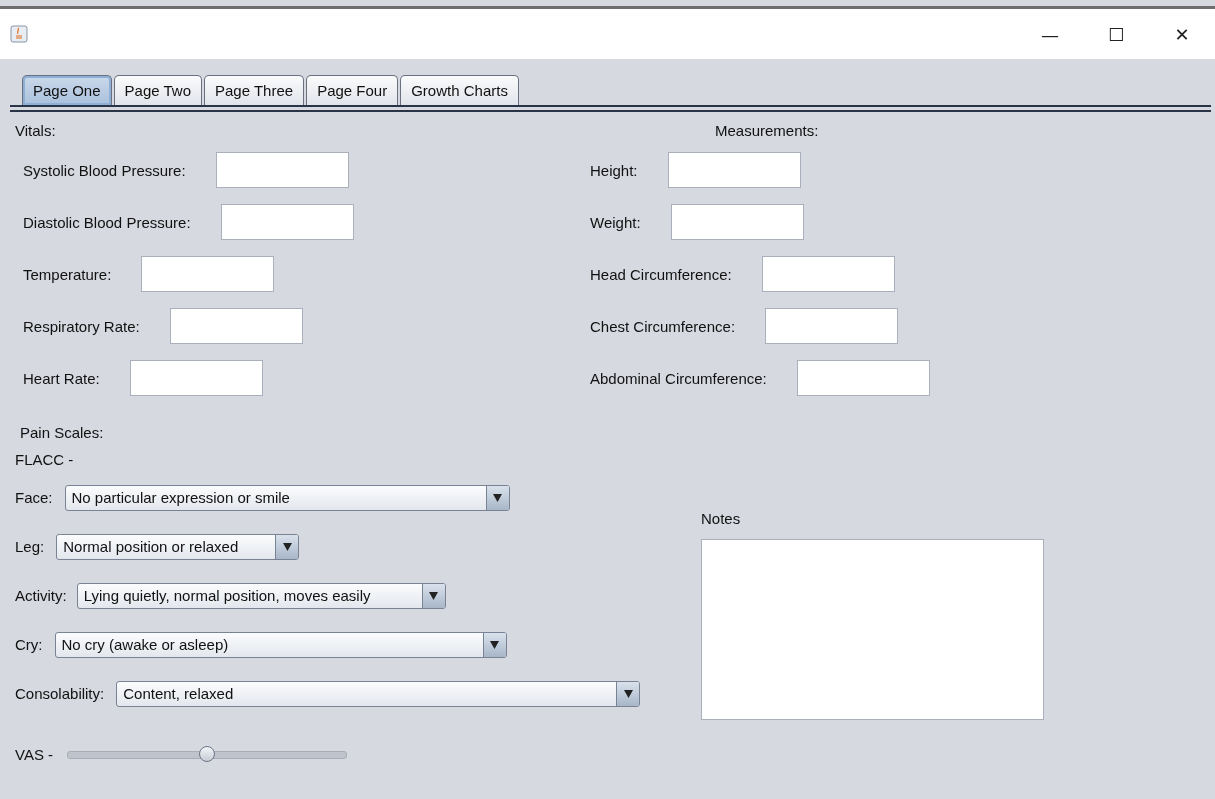 This screenshot has height=799, width=1215. What do you see at coordinates (767, 130) in the screenshot?
I see `section-label: Measurements:` at bounding box center [767, 130].